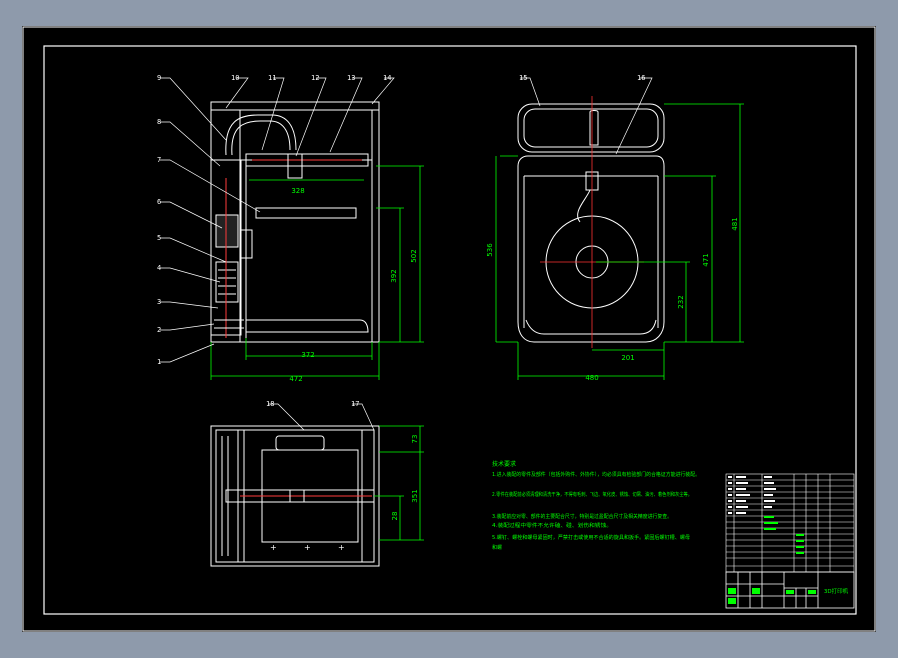  What do you see at coordinates (159, 362) in the screenshot?
I see `part-label-1: 1` at bounding box center [159, 362].